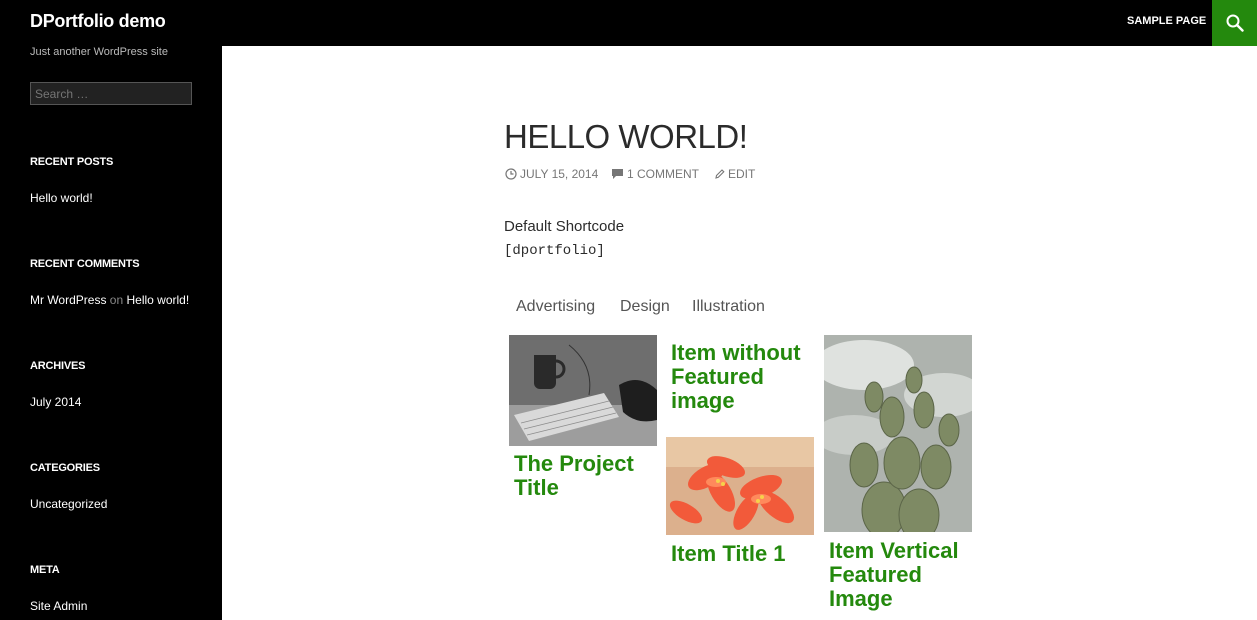 Image resolution: width=1257 pixels, height=620 pixels. What do you see at coordinates (736, 352) in the screenshot?
I see `item-title-line: Item without` at bounding box center [736, 352].